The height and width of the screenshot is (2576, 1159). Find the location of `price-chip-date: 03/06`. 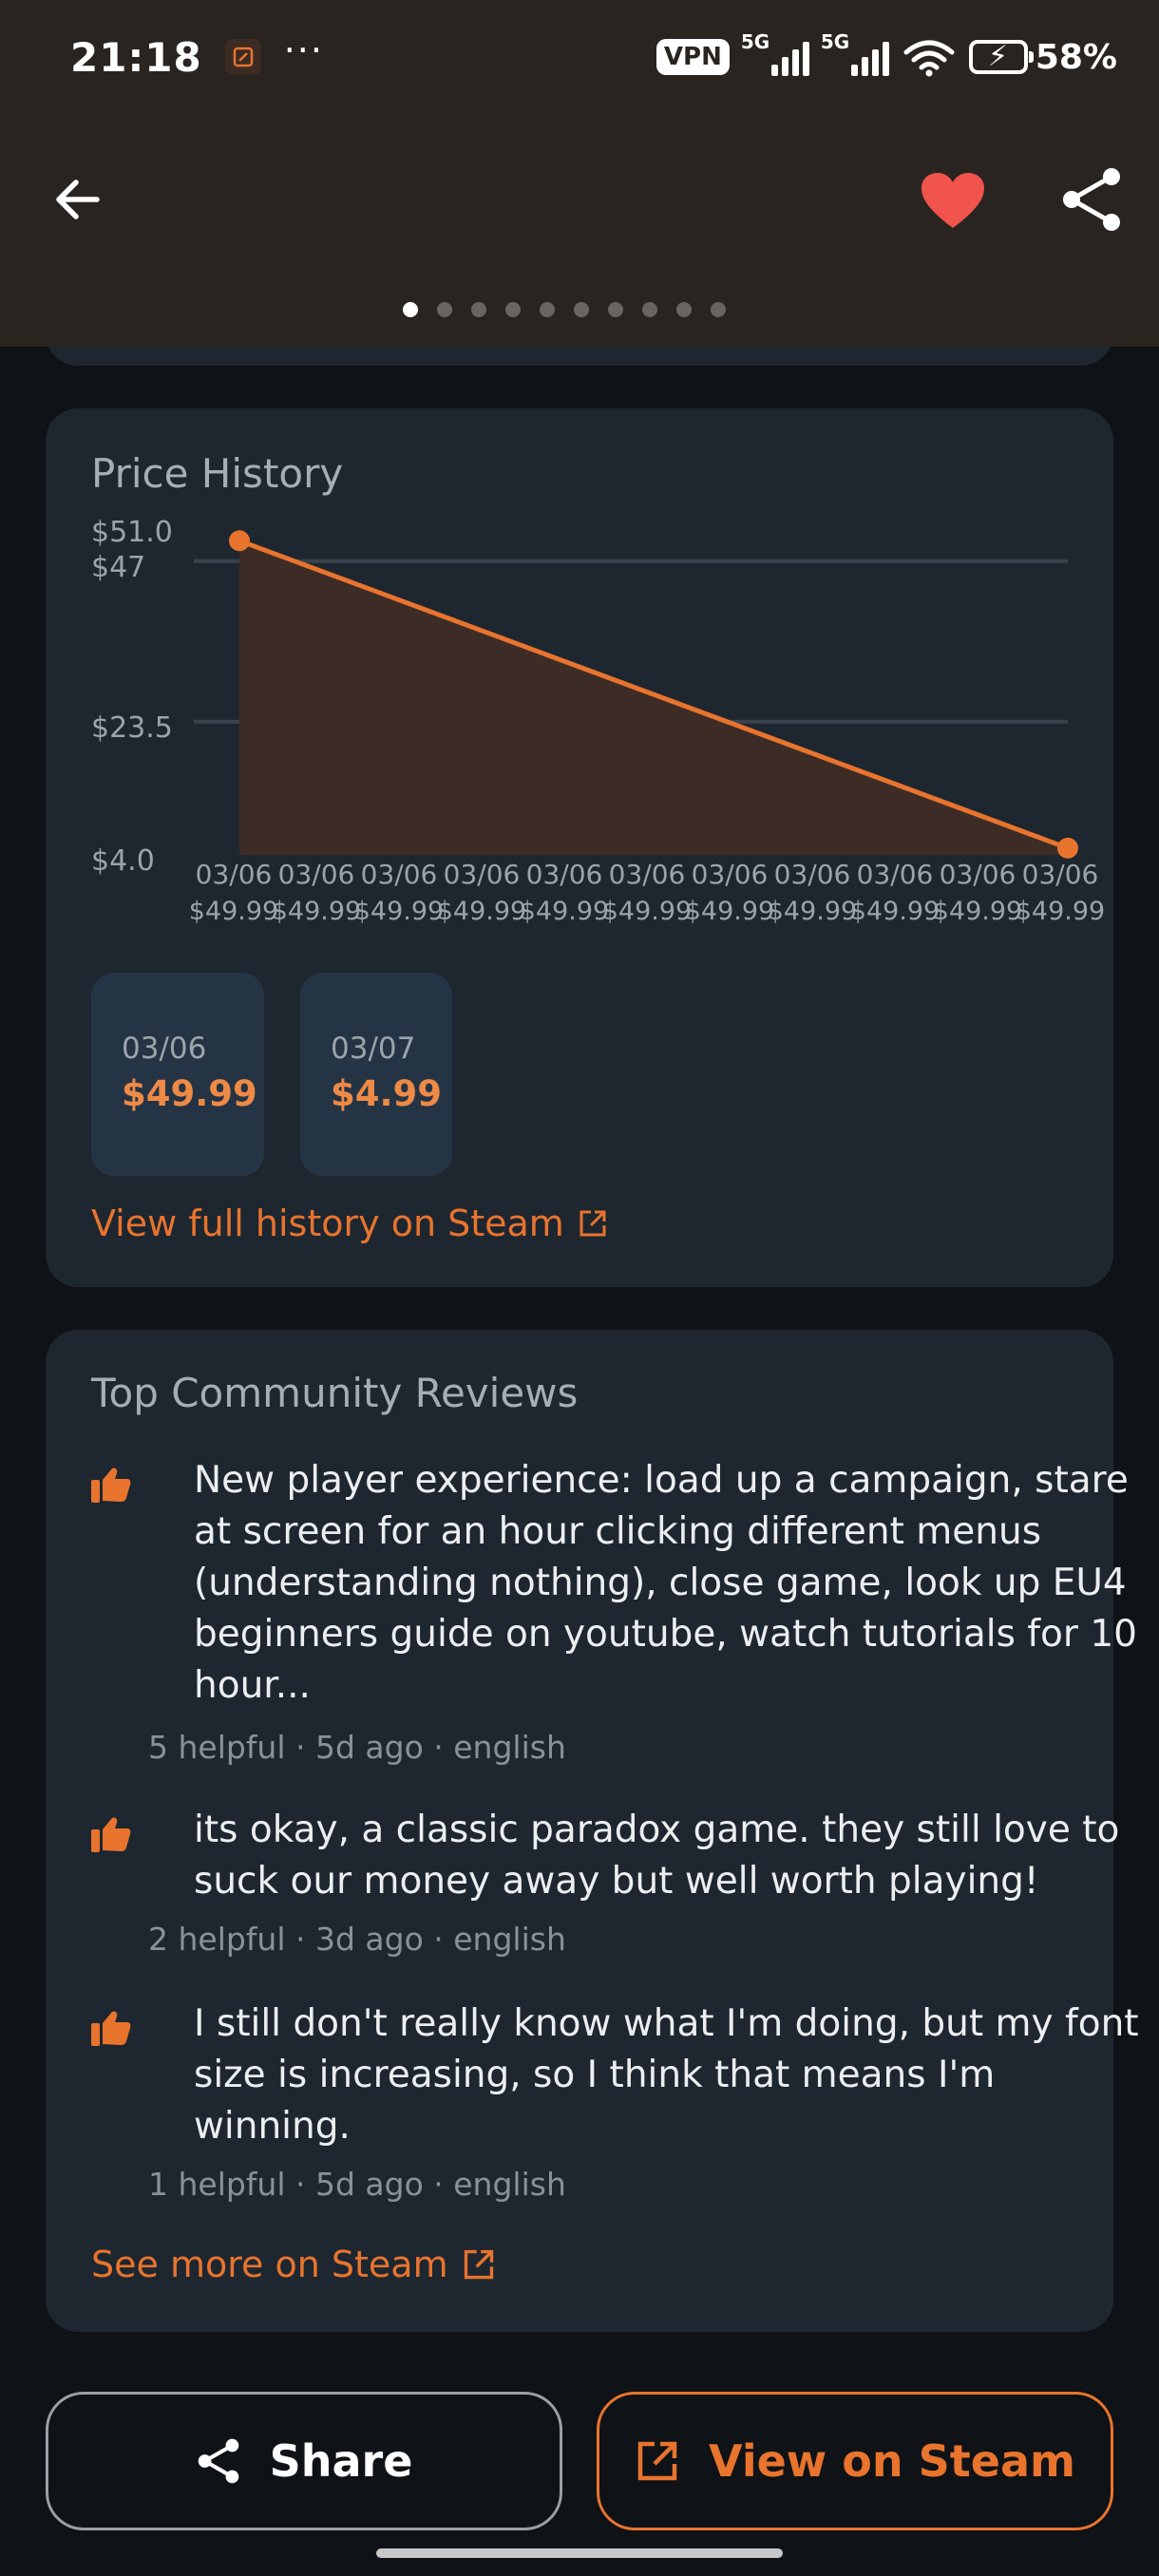

price-chip-date: 03/06 is located at coordinates (164, 1049).